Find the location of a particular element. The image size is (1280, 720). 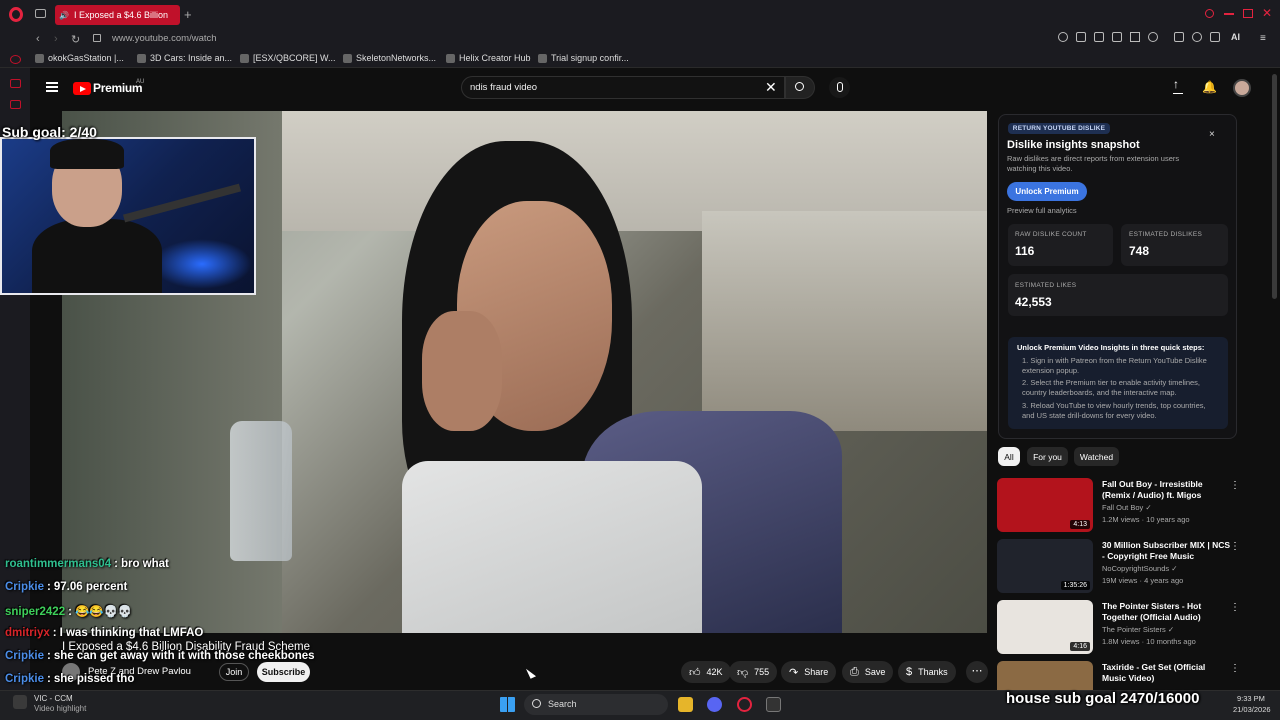

opera-taskbar-icon is located at coordinates (744, 704).